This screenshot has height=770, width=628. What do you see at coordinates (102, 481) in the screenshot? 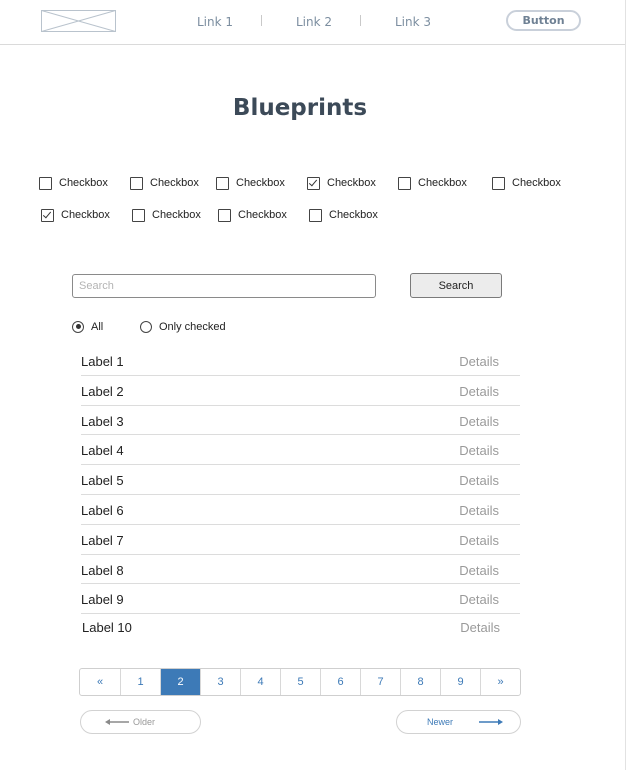
I see `list-item-label: Label 5` at bounding box center [102, 481].